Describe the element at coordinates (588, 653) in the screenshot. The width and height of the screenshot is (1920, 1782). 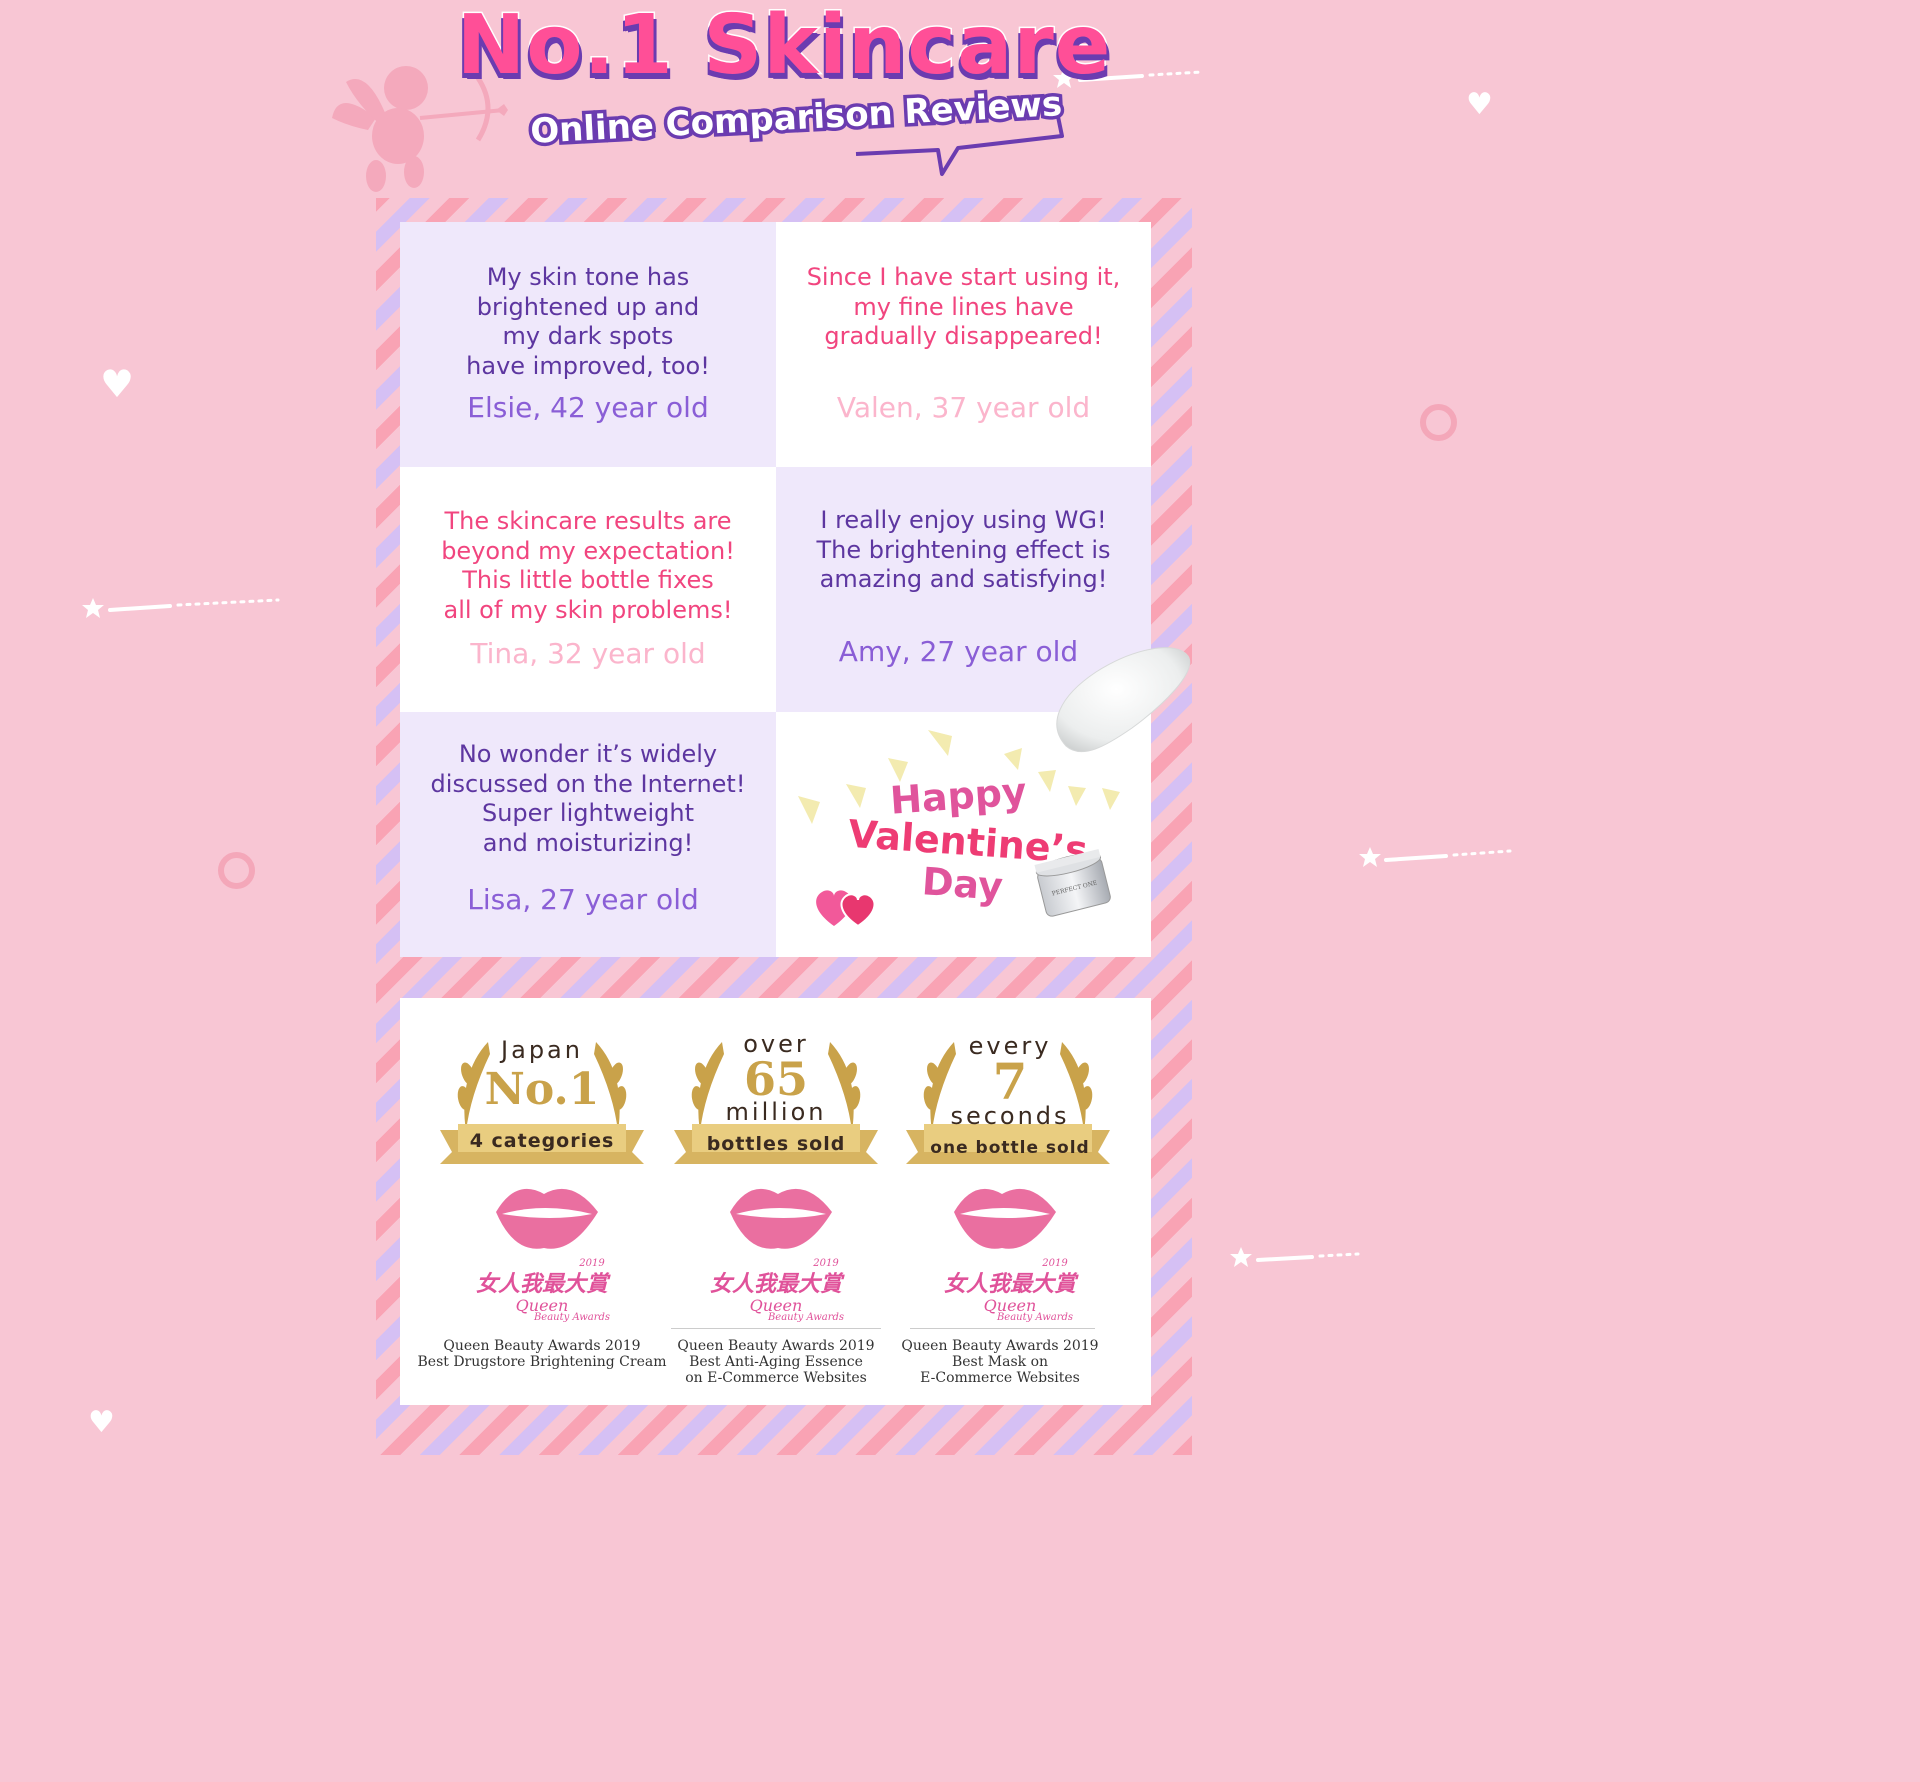
I see `review-author: Tina, 32 year old` at that location.